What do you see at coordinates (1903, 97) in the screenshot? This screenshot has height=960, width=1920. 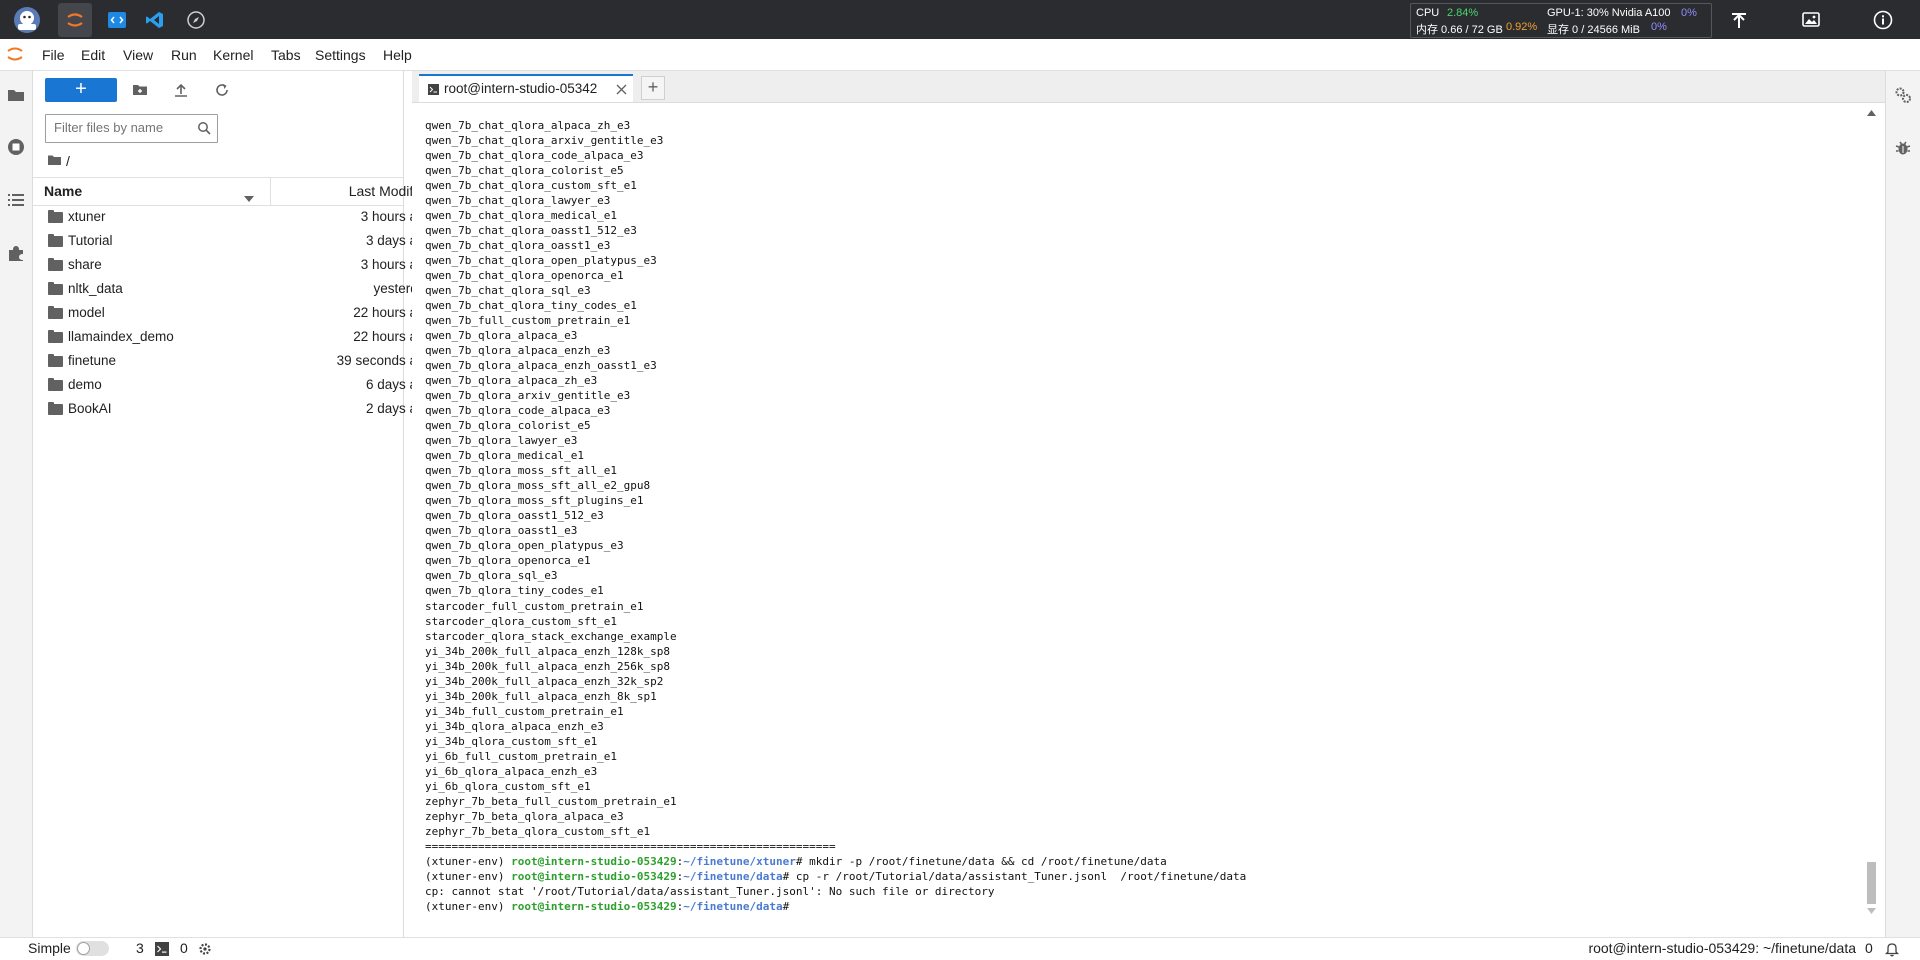 I see `property-inspector-gears-icon` at bounding box center [1903, 97].